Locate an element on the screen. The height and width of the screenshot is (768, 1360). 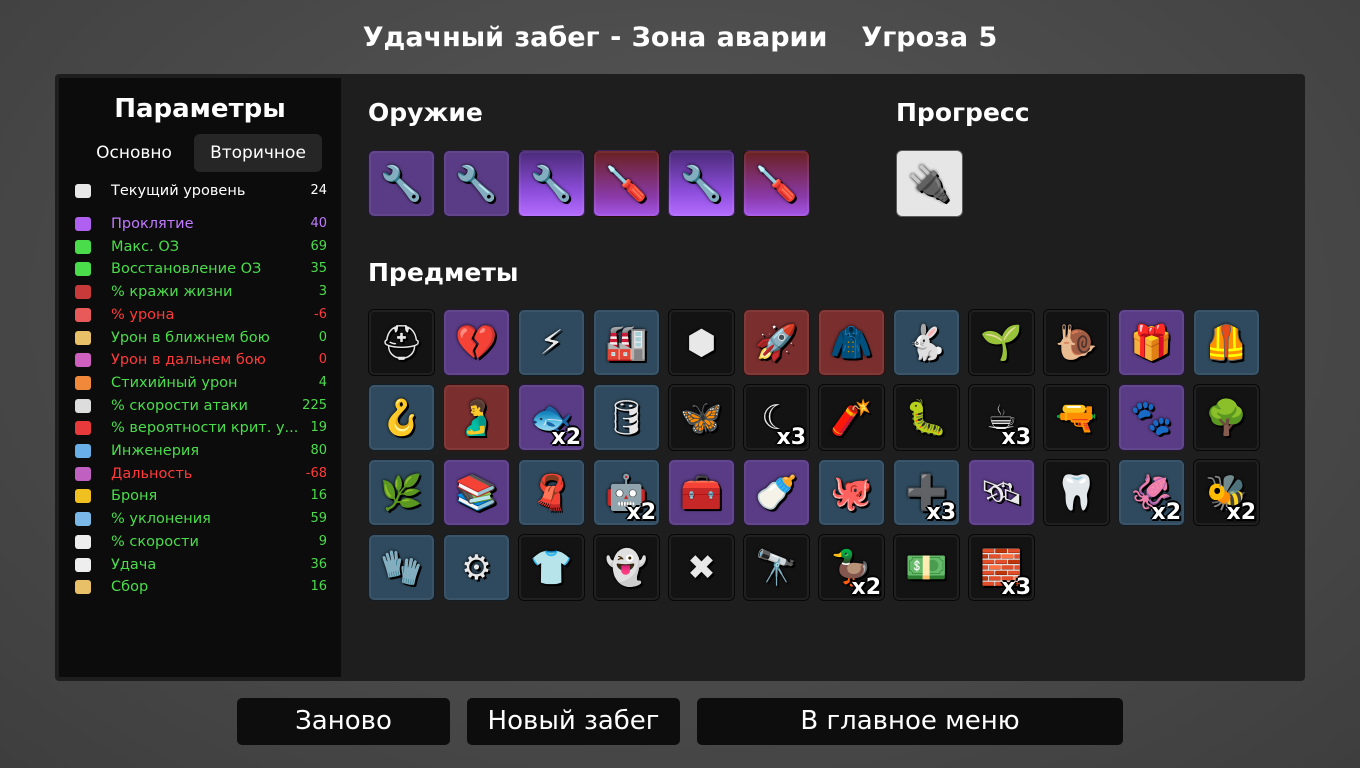
scarf-icon: 🧤 is located at coordinates (401, 567).